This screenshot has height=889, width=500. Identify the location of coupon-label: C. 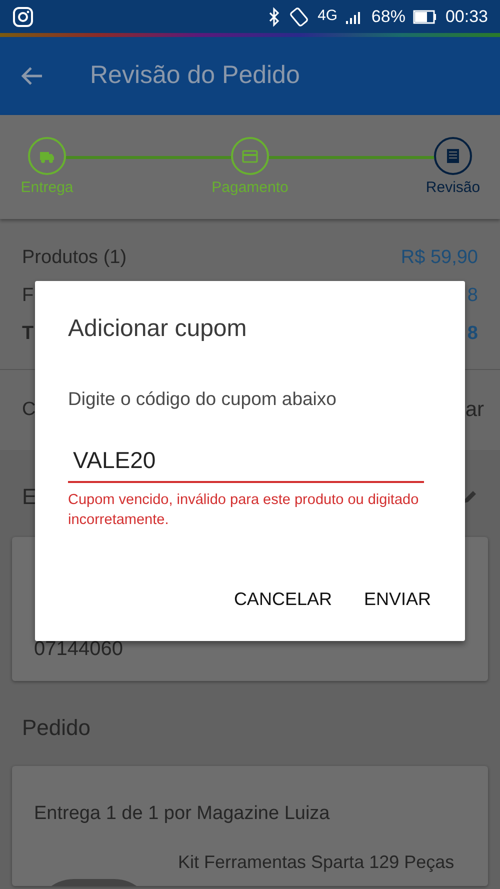
(29, 410).